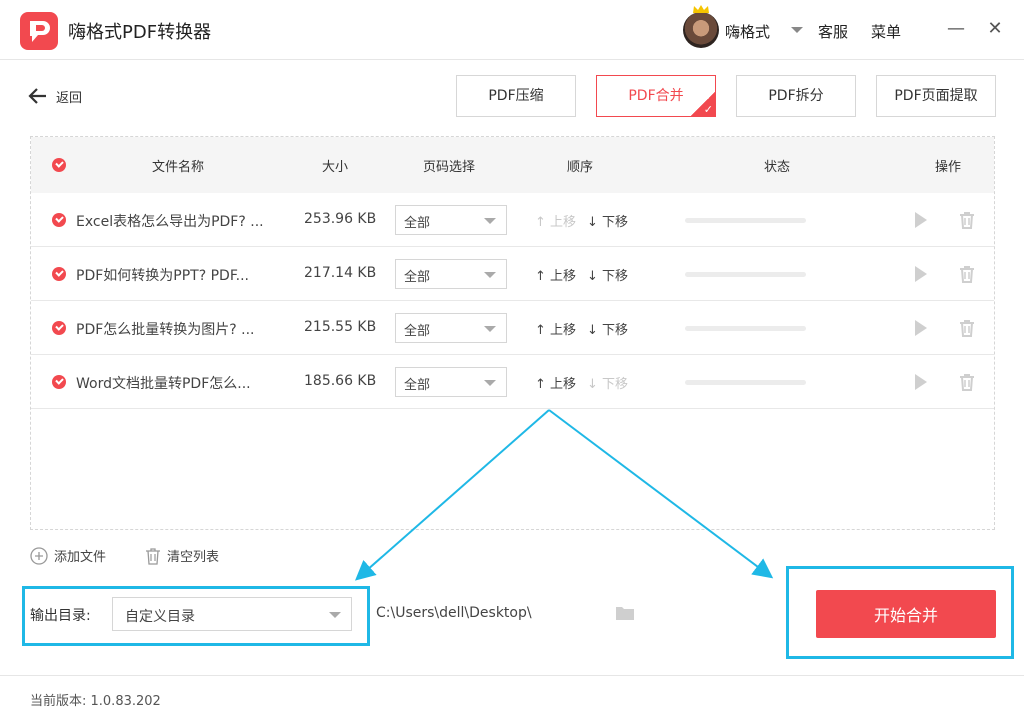 This screenshot has width=1024, height=720. Describe the element at coordinates (948, 167) in the screenshot. I see `header-actions: 操作` at that location.